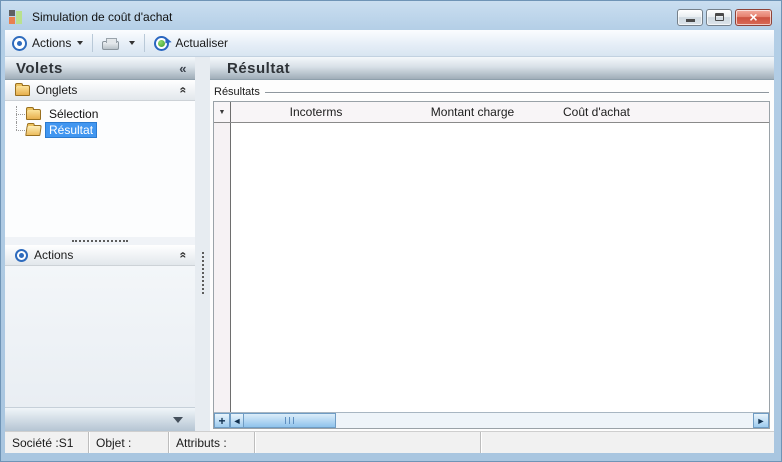  I want to click on results-group-label: Résultats, so click(237, 92).